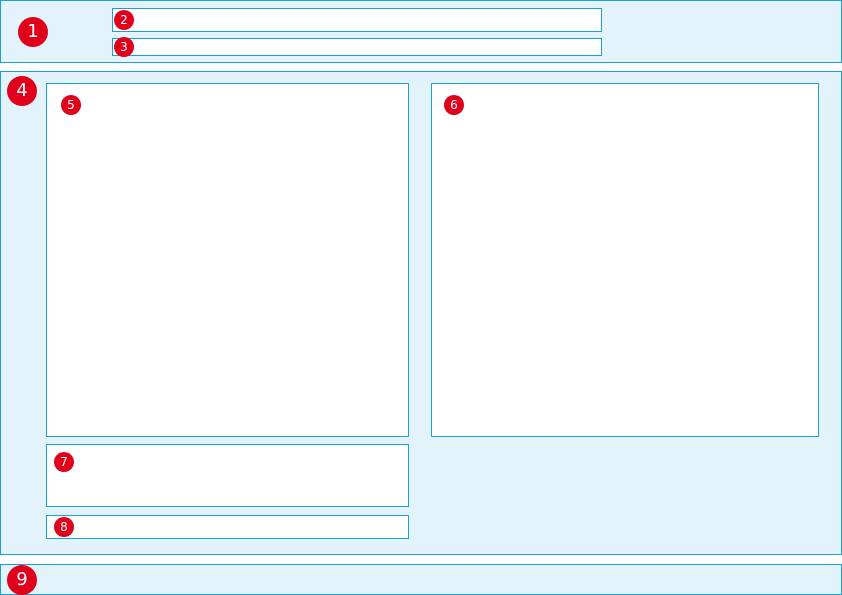 This screenshot has height=595, width=842. I want to click on footer-region: 9, so click(421, 579).